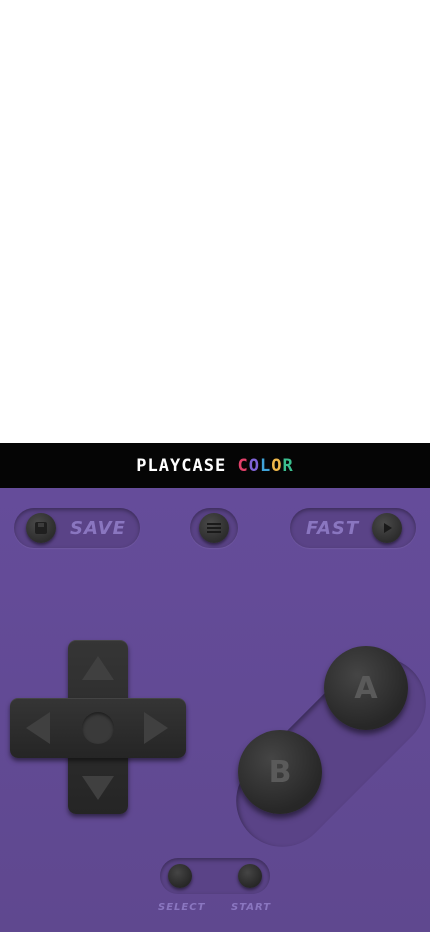 This screenshot has width=430, height=932. What do you see at coordinates (323, 751) in the screenshot?
I see `action-buttons: A B` at bounding box center [323, 751].